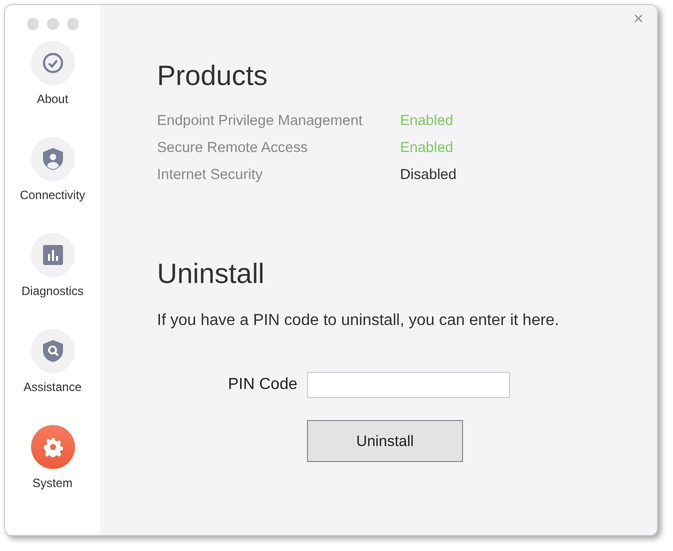 This screenshot has width=673, height=551. I want to click on close-icon, so click(638, 18).